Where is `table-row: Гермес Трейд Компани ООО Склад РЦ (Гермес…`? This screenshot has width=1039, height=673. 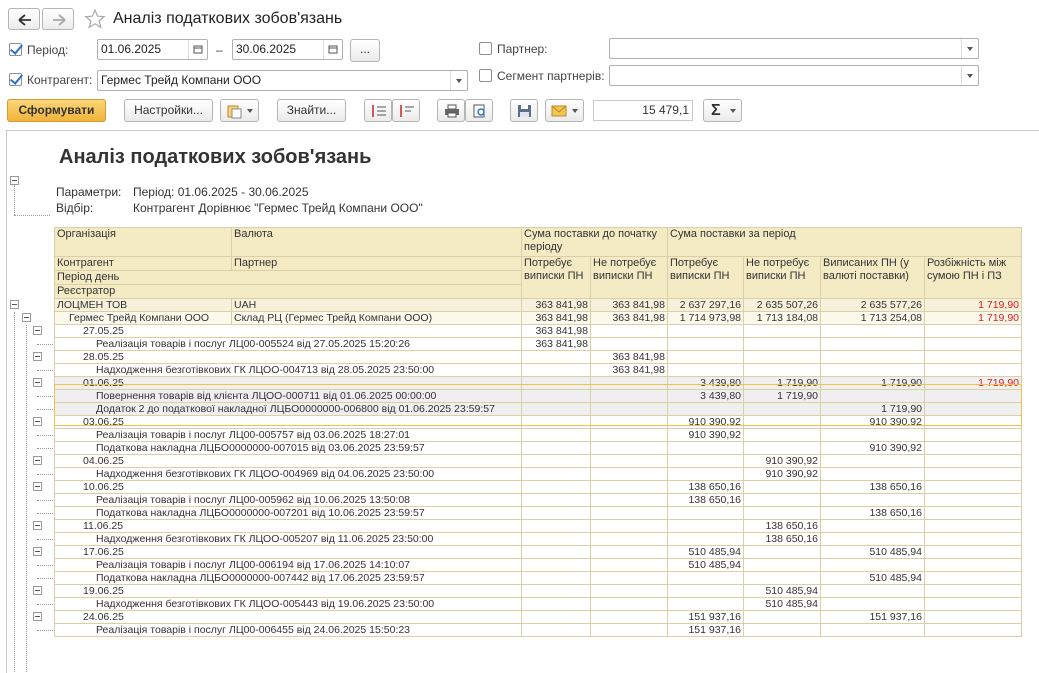
table-row: Гермес Трейд Компани ООО Склад РЦ (Гермес… is located at coordinates (538, 318).